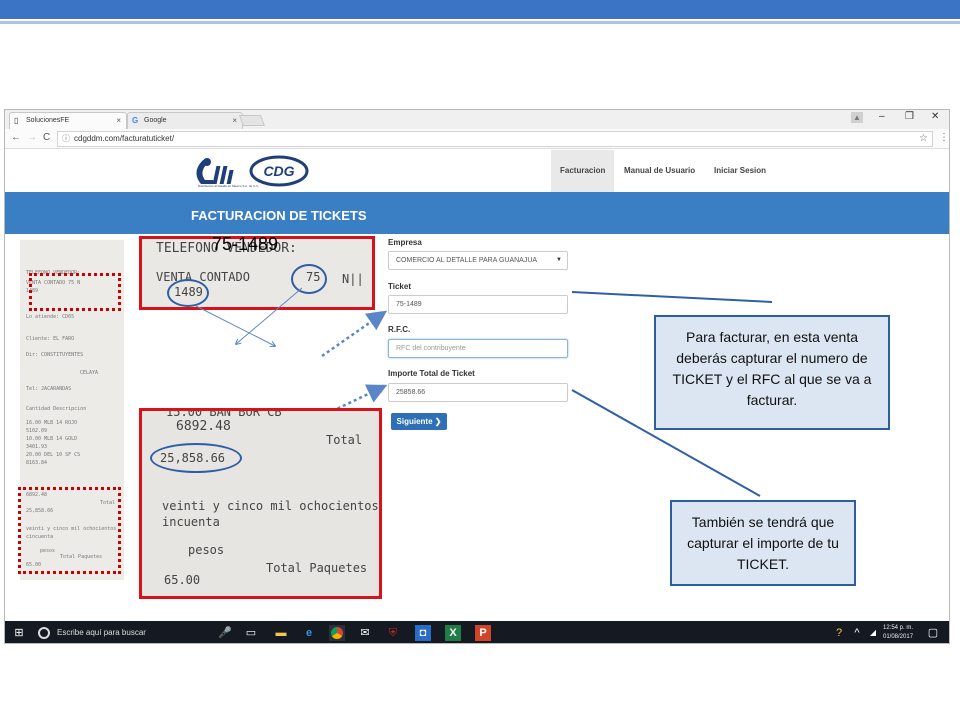 Image resolution: width=960 pixels, height=720 pixels. Describe the element at coordinates (935, 116) in the screenshot. I see `close-window-button: ✕` at that location.